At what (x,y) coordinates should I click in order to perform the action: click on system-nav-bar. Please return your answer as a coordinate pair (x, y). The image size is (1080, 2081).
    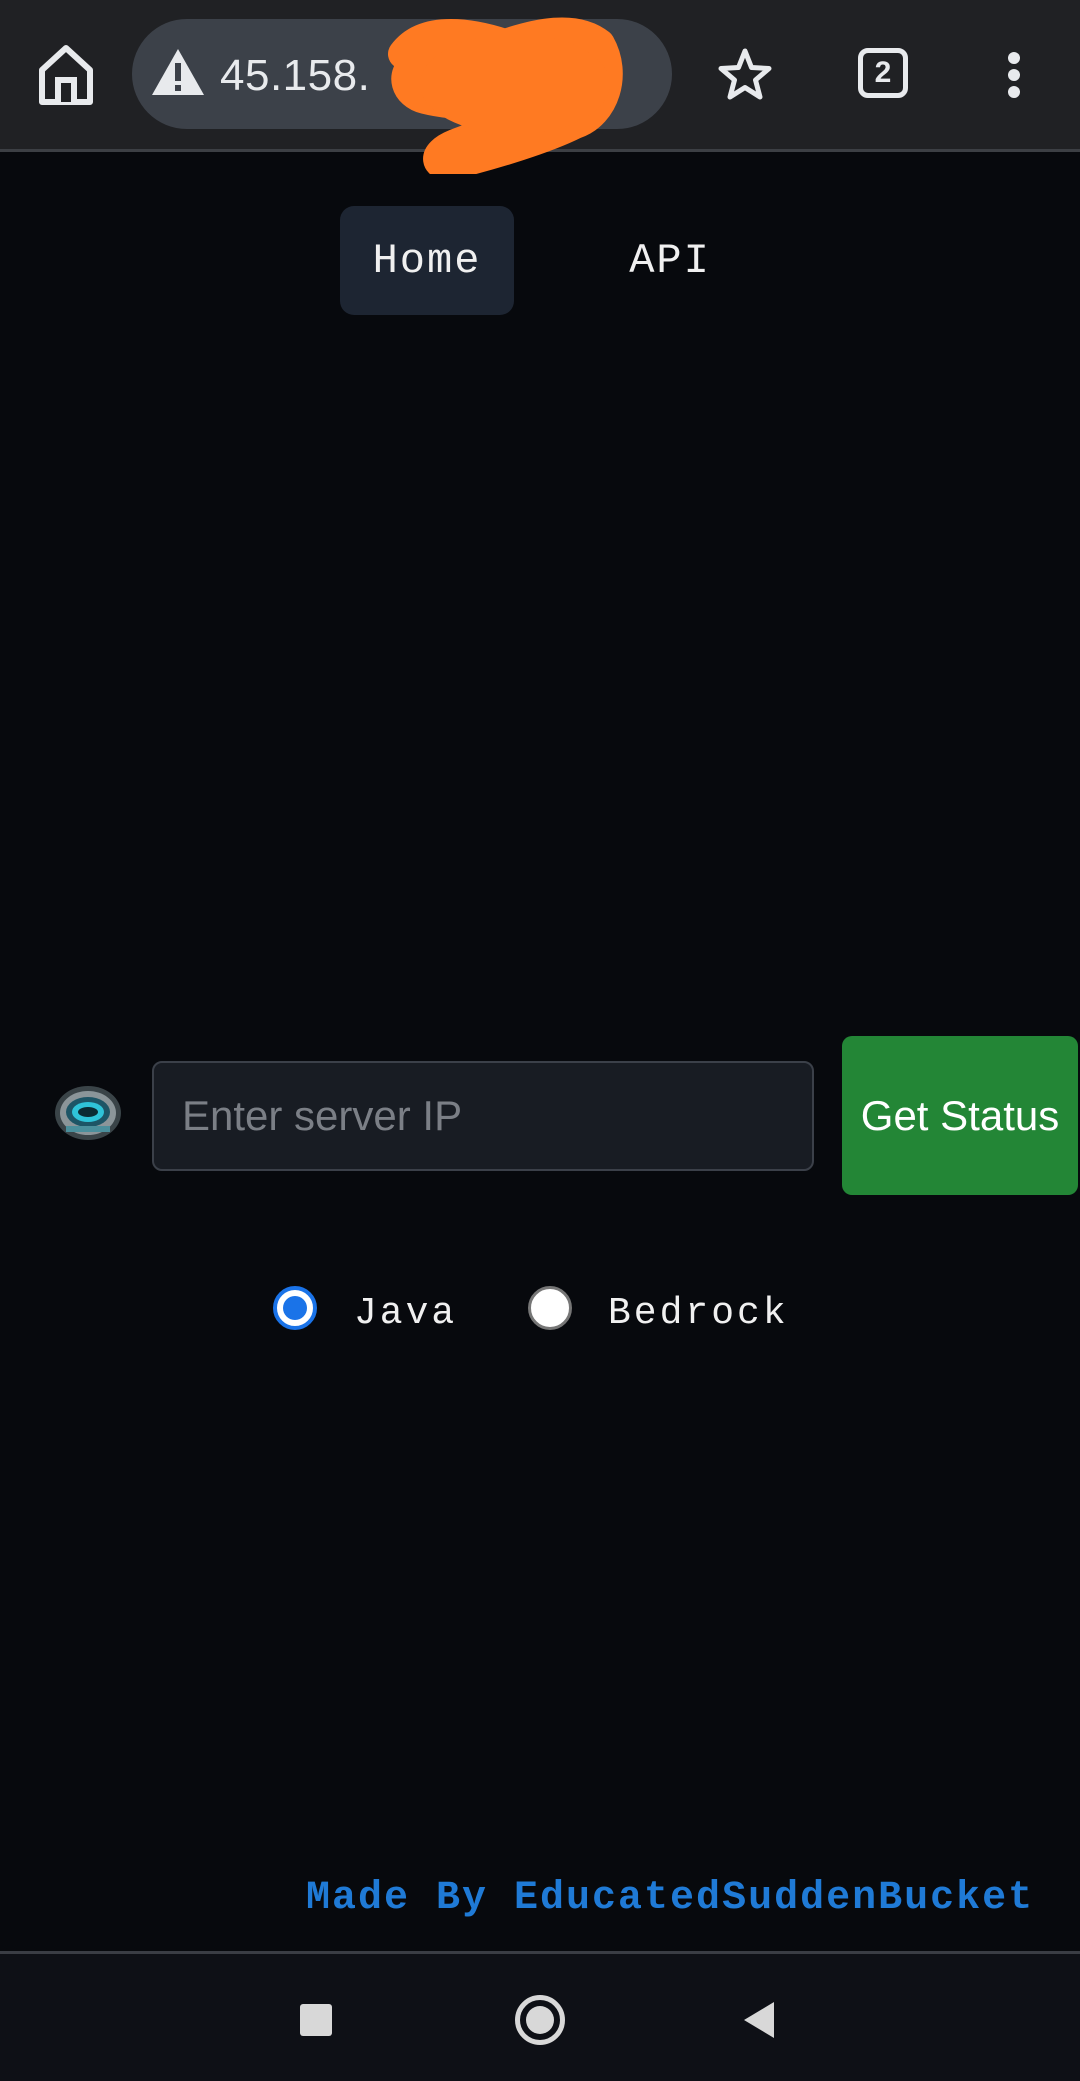
    Looking at the image, I should click on (540, 2016).